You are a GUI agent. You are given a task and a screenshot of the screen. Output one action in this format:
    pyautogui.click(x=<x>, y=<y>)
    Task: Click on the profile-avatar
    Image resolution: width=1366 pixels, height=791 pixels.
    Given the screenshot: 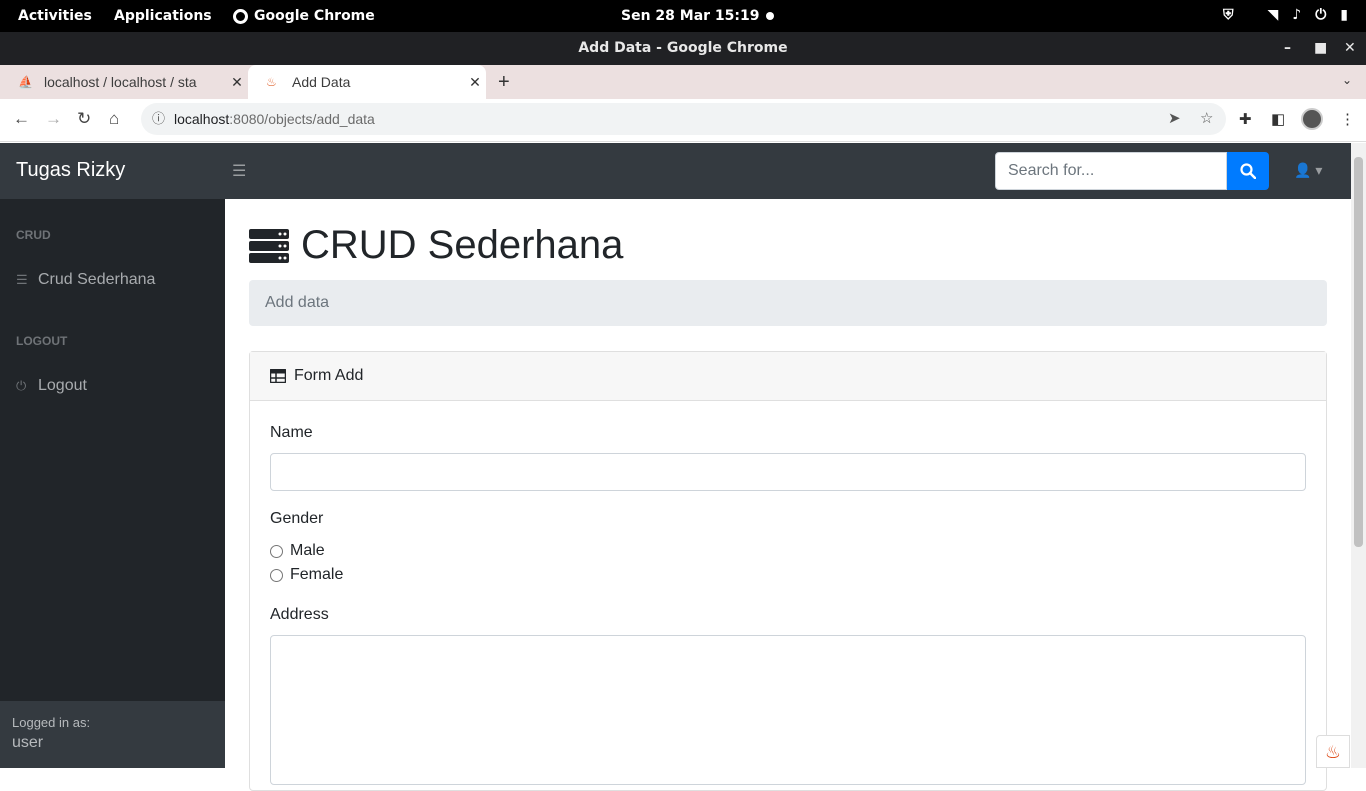 What is the action you would take?
    pyautogui.click(x=1312, y=119)
    